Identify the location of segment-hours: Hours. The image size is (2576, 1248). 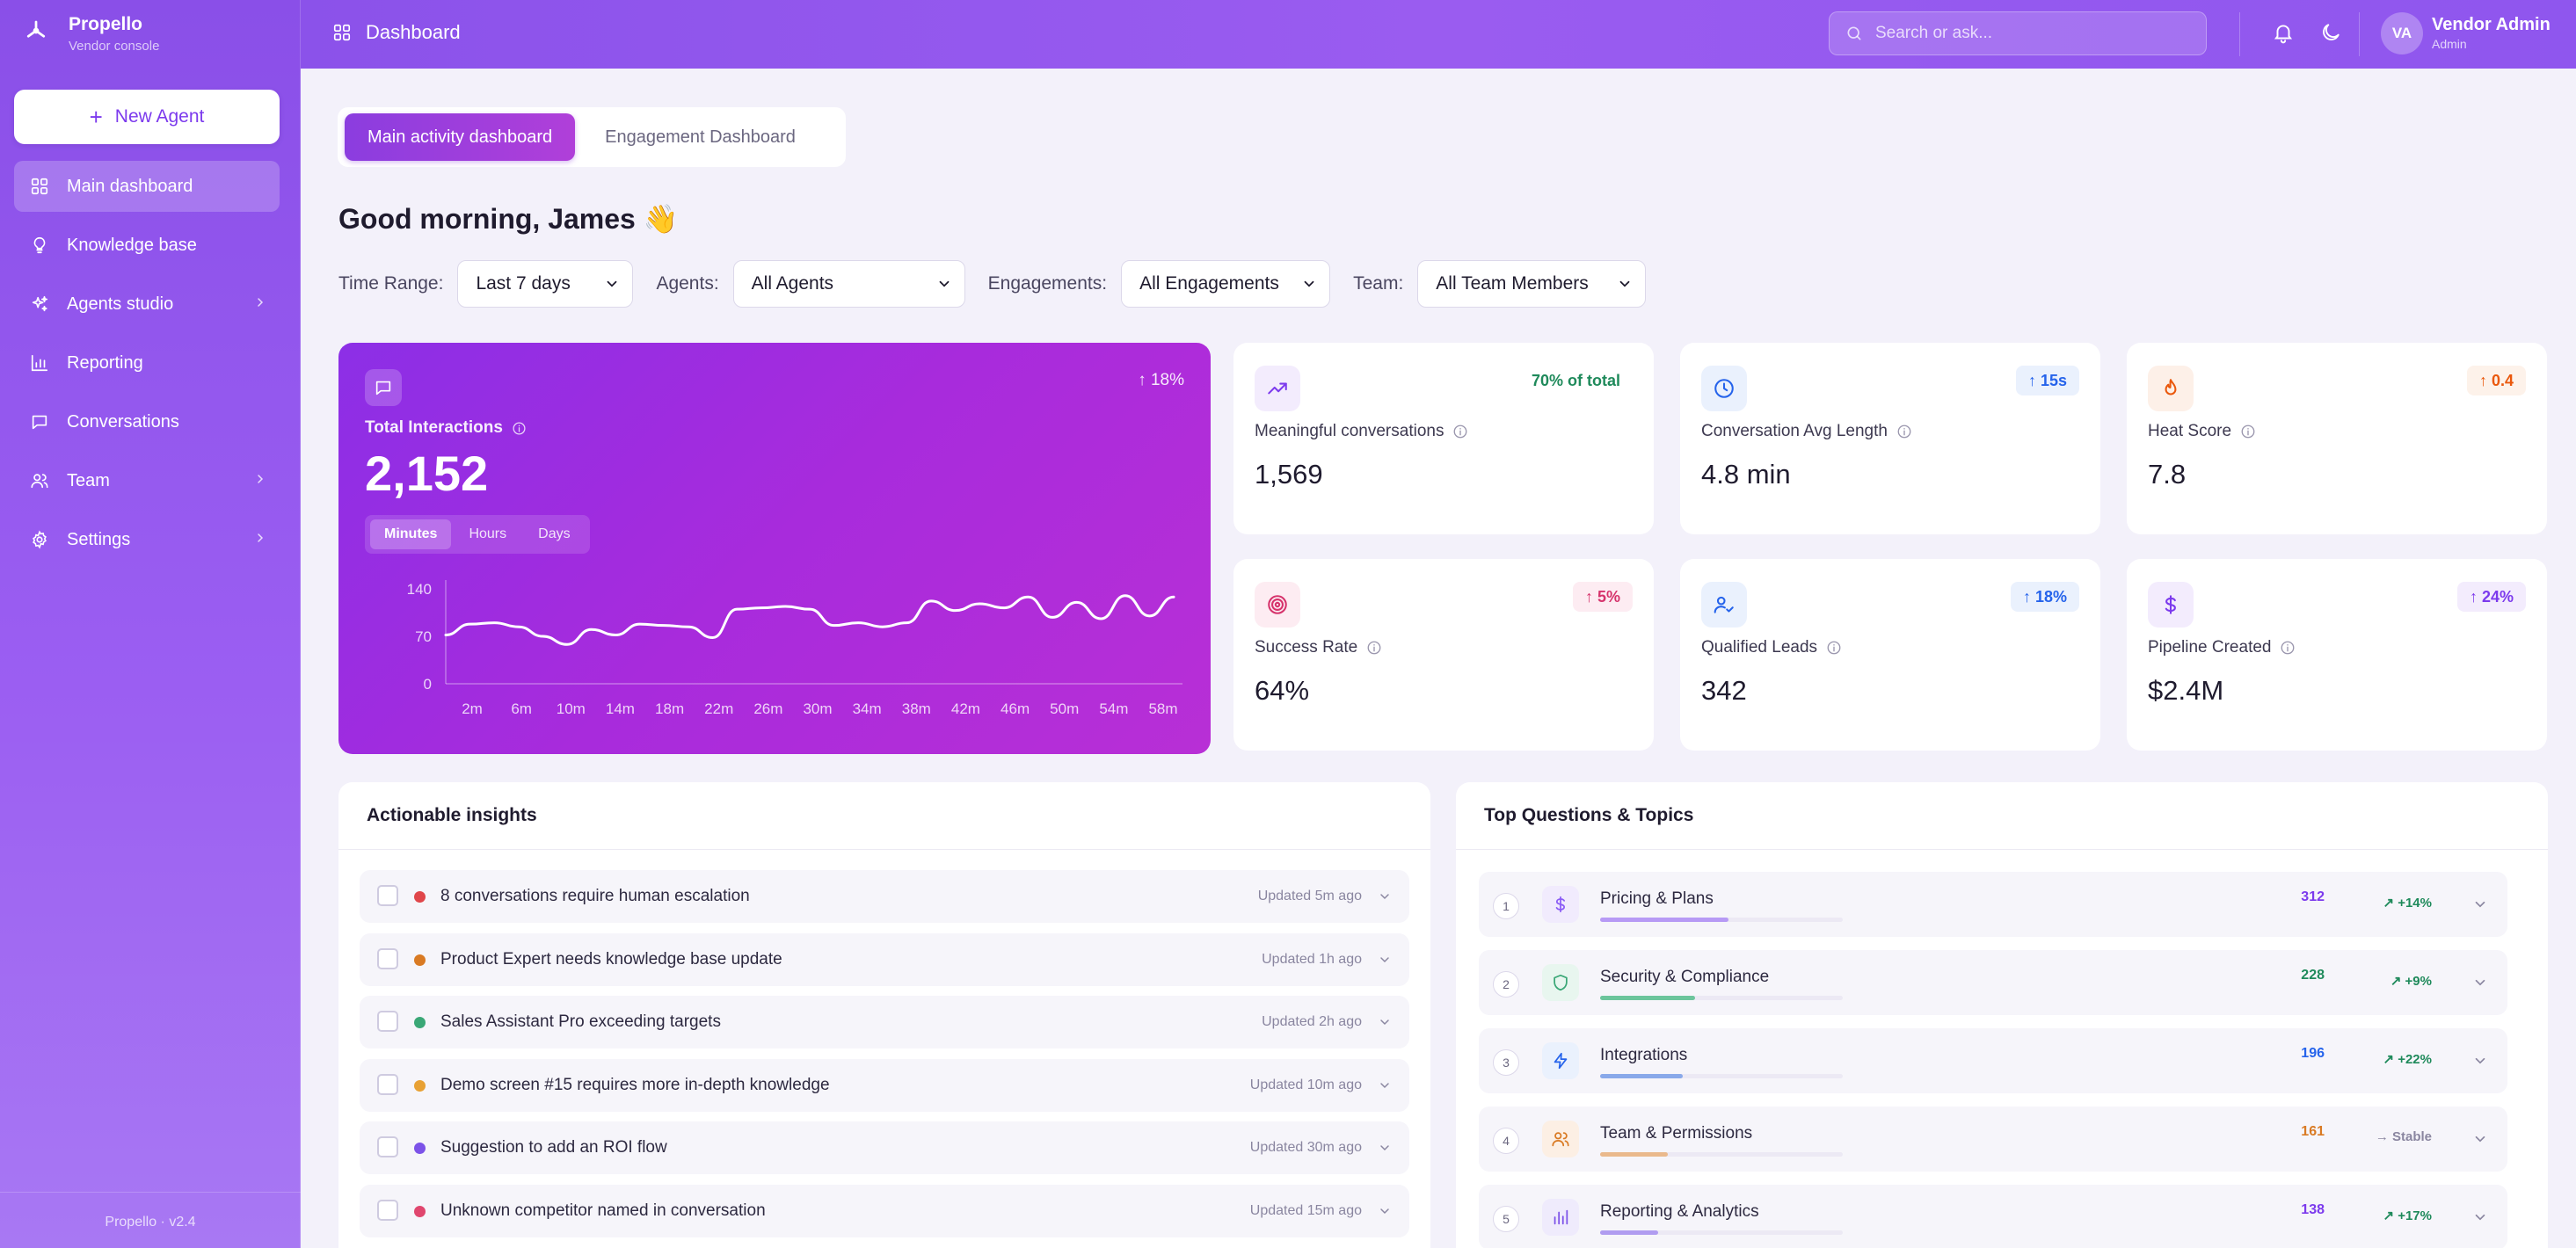
(487, 534).